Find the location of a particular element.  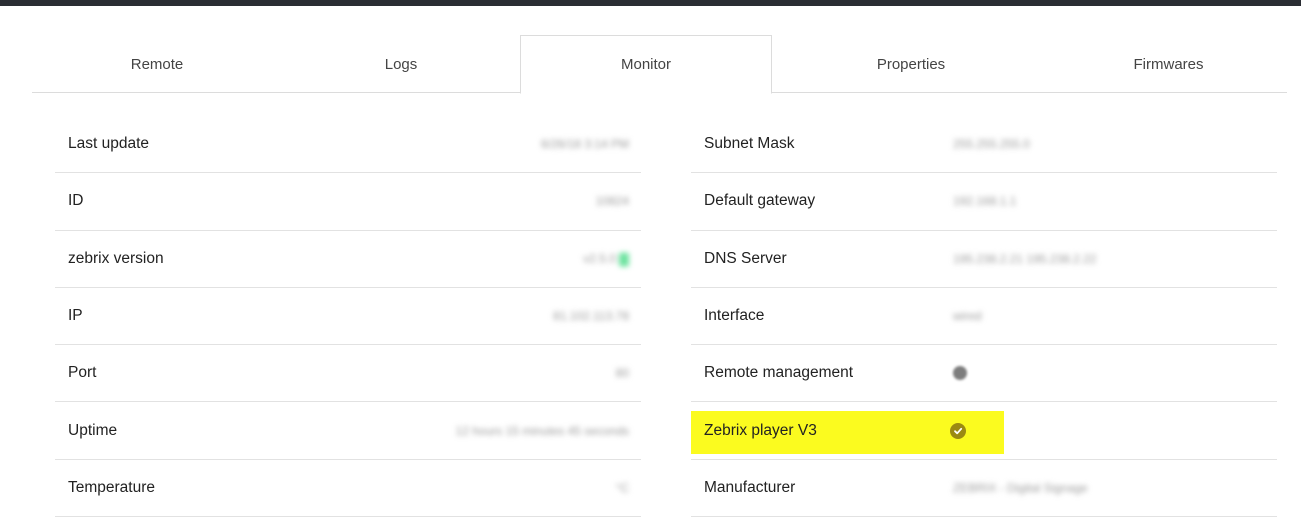

table-row-default-gateway: Default gateway 192.168.1.1 is located at coordinates (984, 202).